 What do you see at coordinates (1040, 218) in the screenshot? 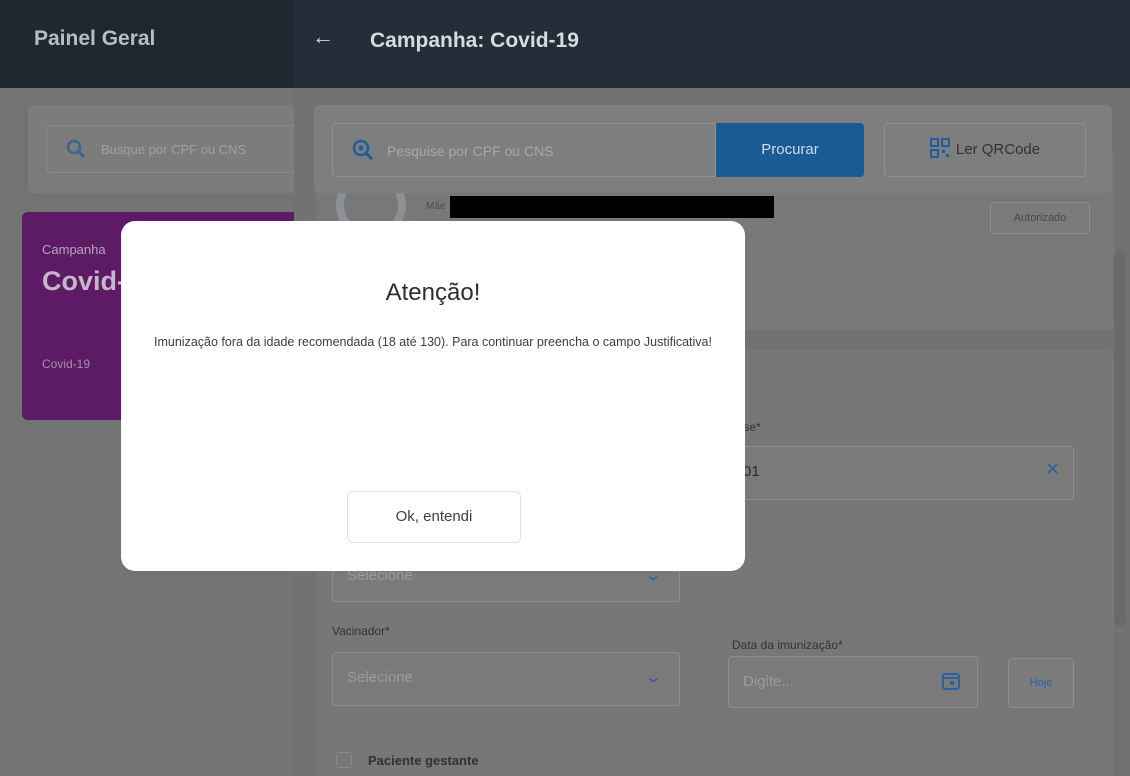
I see `status-badge: Autorizado` at bounding box center [1040, 218].